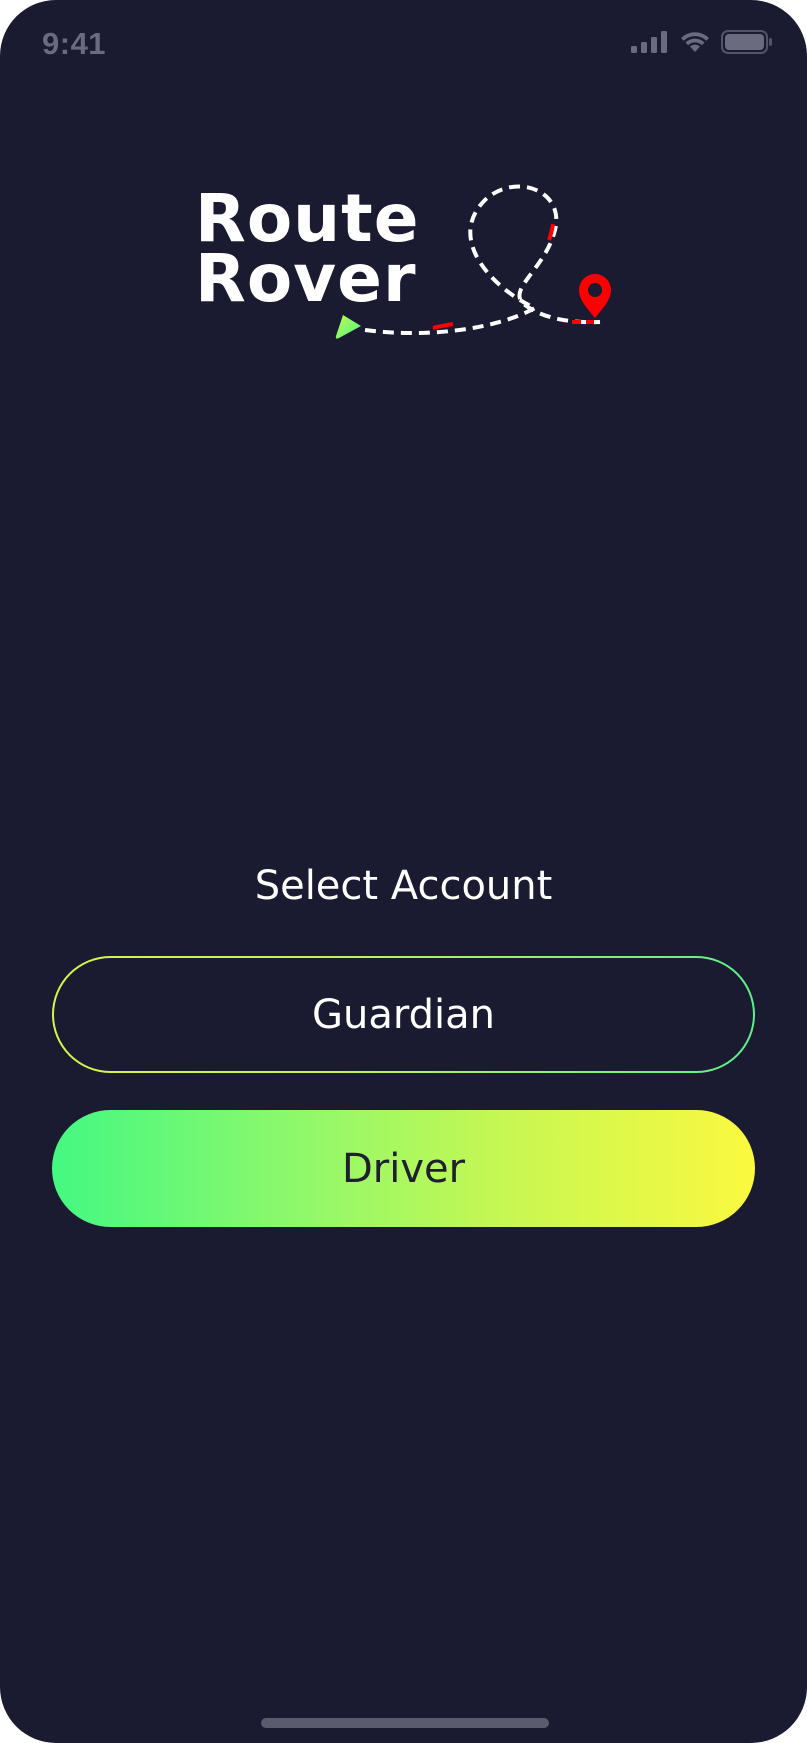 The image size is (807, 1743). Describe the element at coordinates (473, 261) in the screenshot. I see `route-path-graphic` at that location.